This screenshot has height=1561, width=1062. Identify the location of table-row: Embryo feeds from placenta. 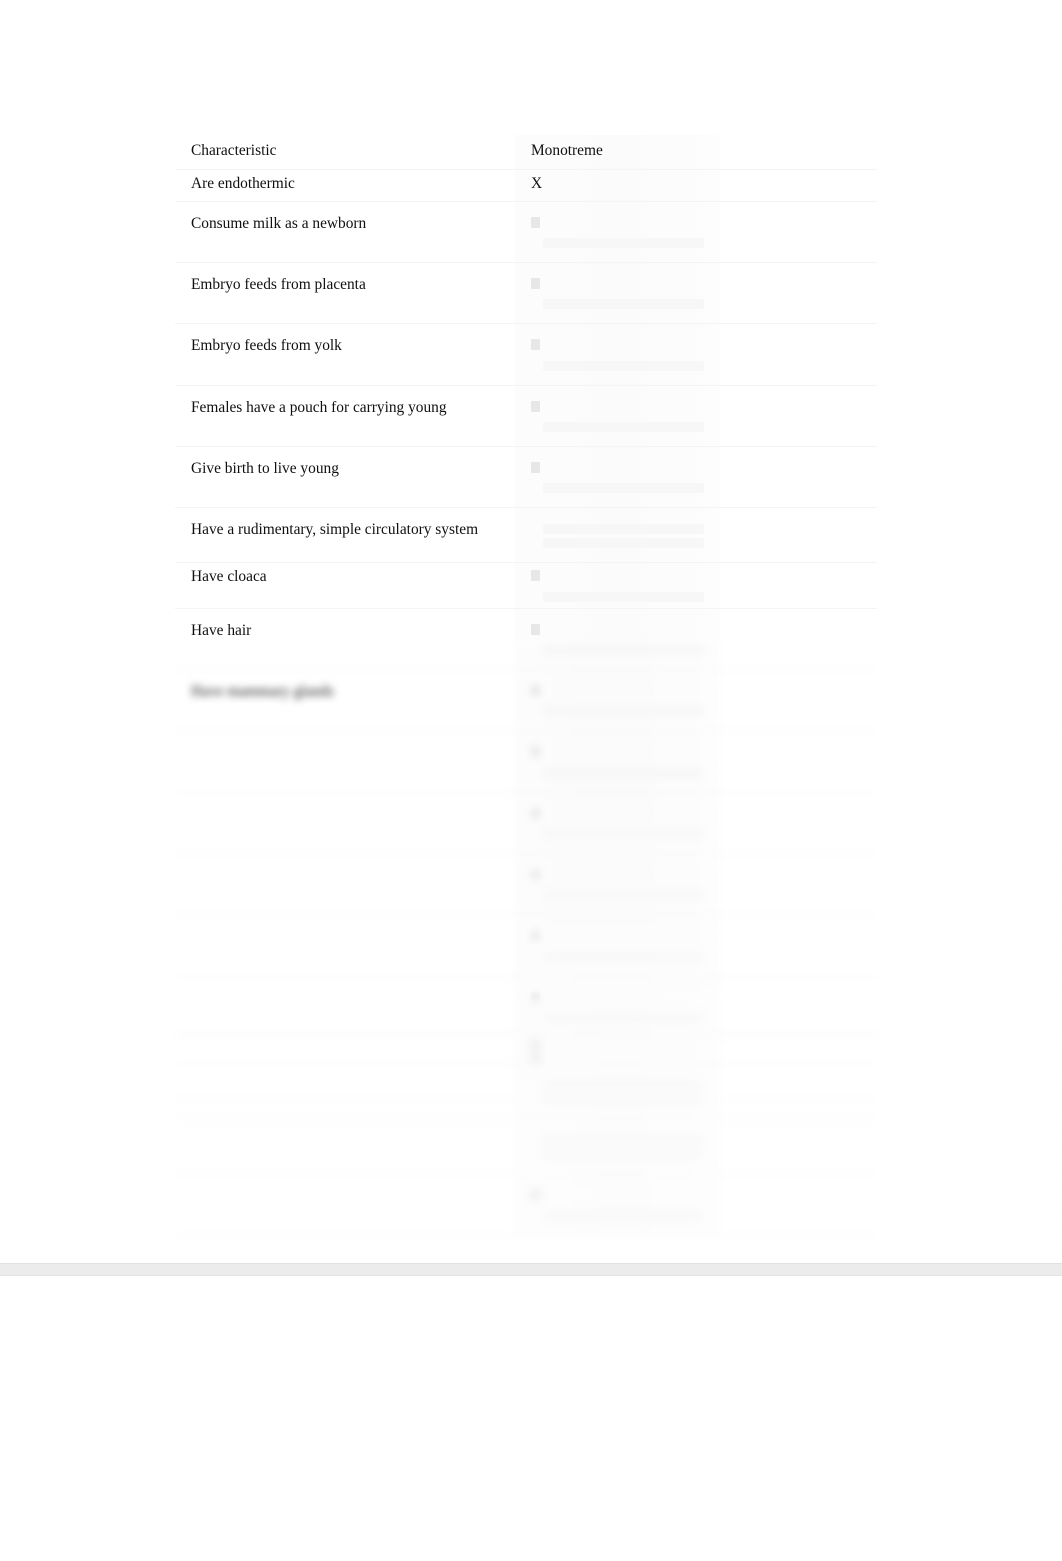
(526, 293).